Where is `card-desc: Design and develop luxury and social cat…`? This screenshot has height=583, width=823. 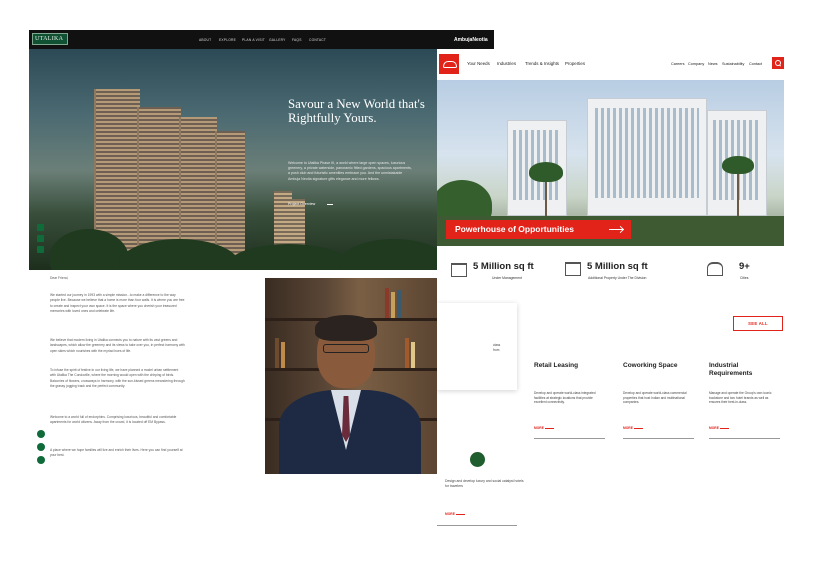
card-desc: Design and develop luxury and social cat… is located at coordinates (484, 483).